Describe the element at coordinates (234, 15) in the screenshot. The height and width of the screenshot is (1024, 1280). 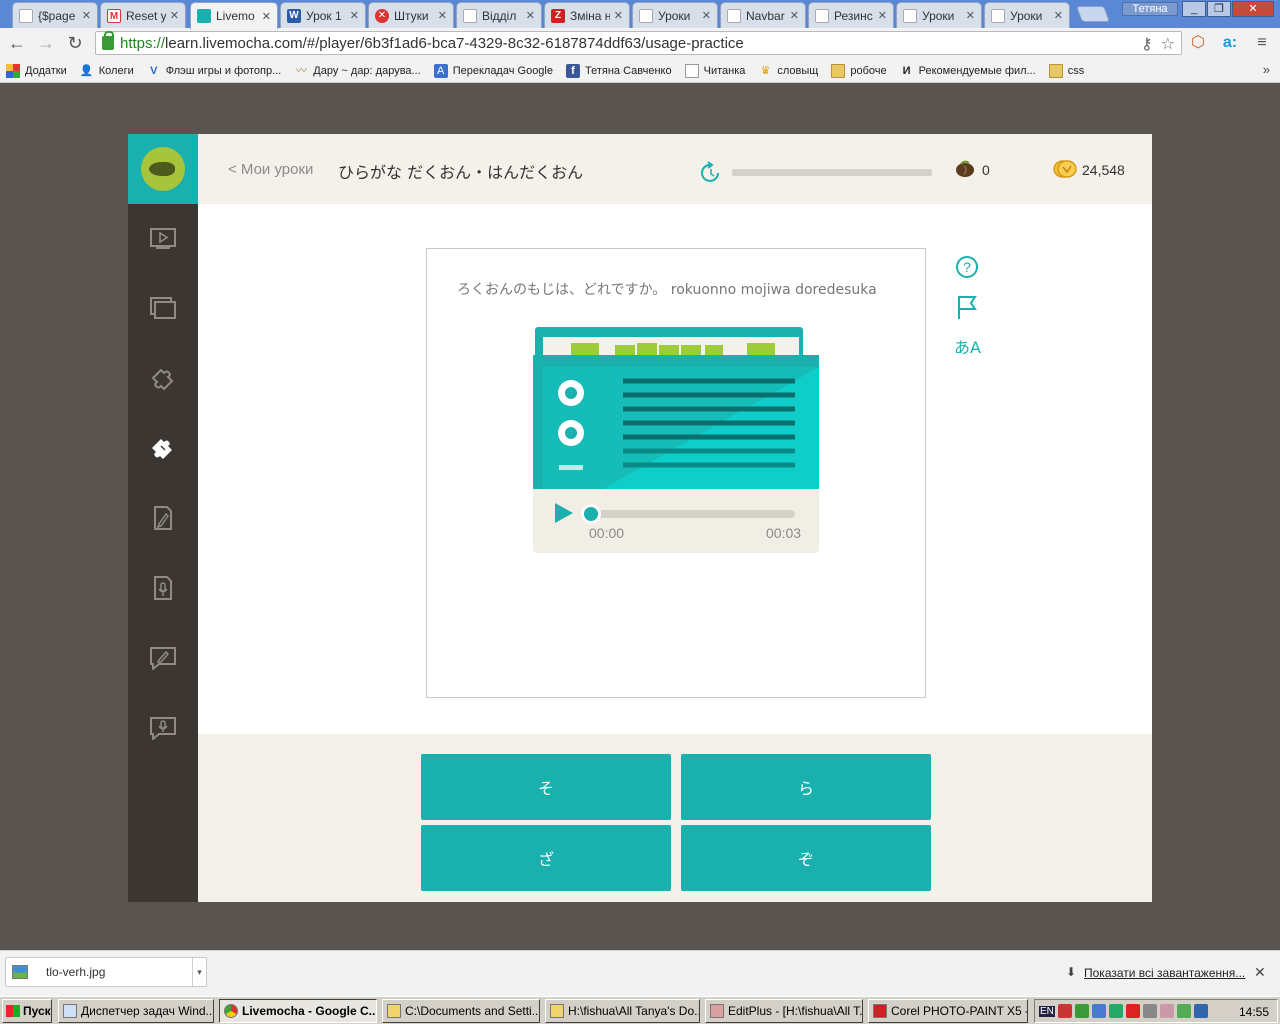
I see `tab-livemocha: Livemo ✕` at that location.